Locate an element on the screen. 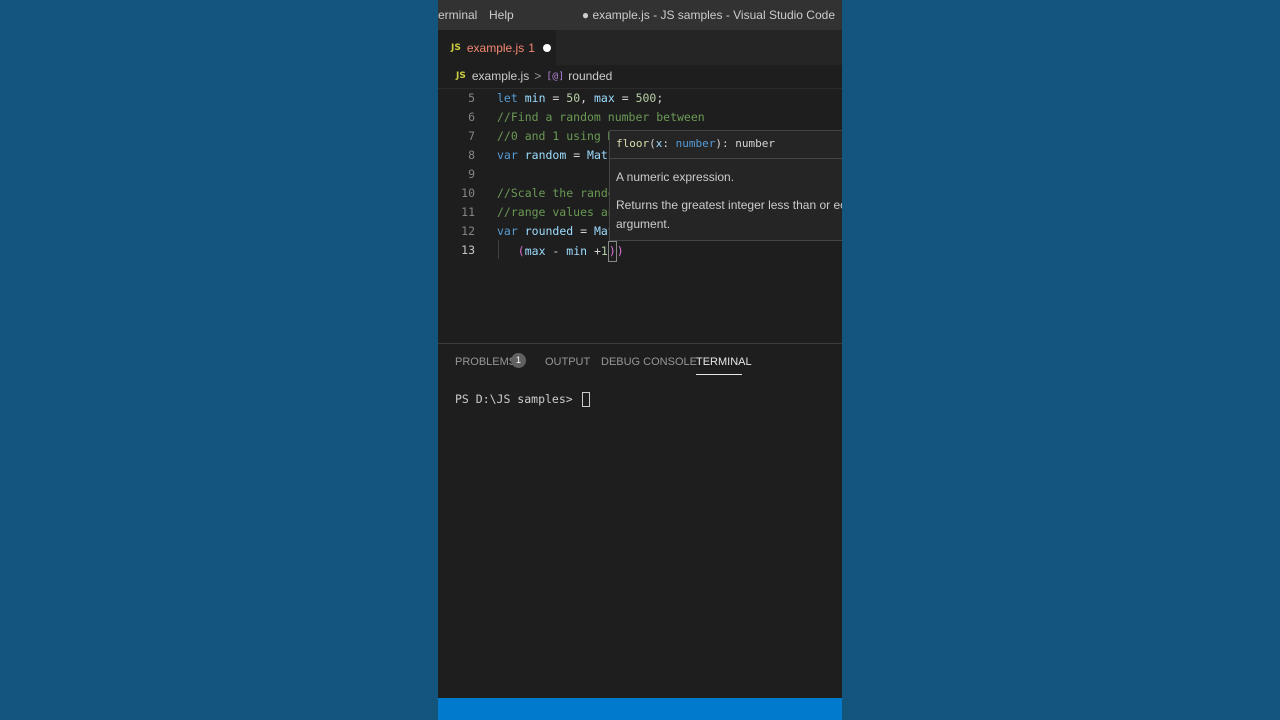  line-number: 9 is located at coordinates (471, 174).